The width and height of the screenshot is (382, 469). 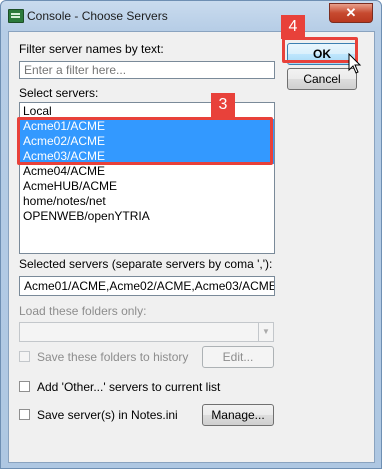 What do you see at coordinates (83, 311) in the screenshot?
I see `load-folders-label: Load these folders only:` at bounding box center [83, 311].